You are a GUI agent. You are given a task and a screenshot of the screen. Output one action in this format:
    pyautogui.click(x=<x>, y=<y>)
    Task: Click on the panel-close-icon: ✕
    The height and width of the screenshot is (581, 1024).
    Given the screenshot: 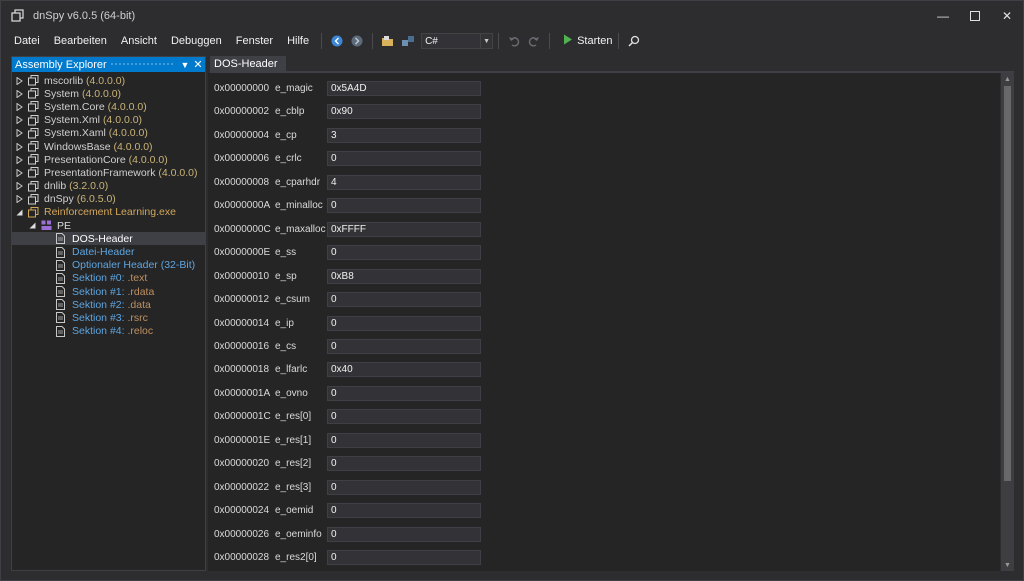 What is the action you would take?
    pyautogui.click(x=198, y=64)
    